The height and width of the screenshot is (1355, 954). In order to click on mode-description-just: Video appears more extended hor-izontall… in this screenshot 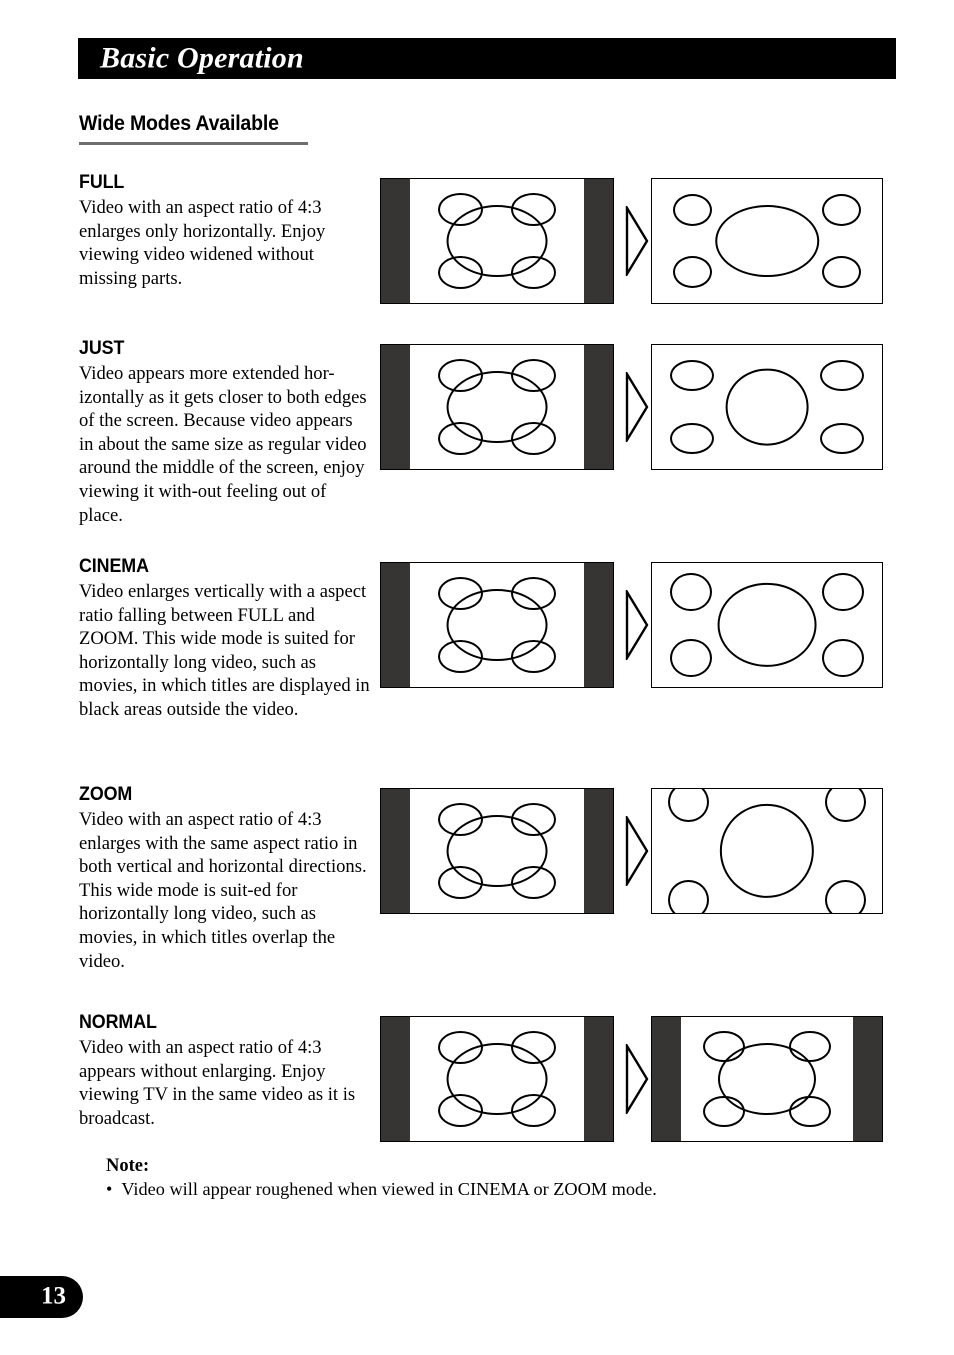, I will do `click(223, 444)`.